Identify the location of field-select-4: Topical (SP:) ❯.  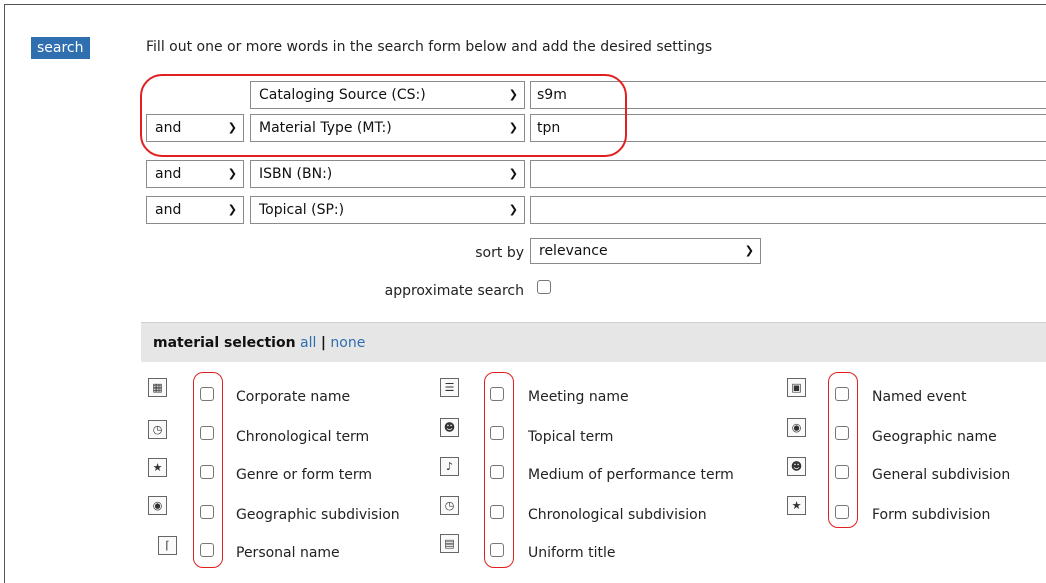
(387, 210).